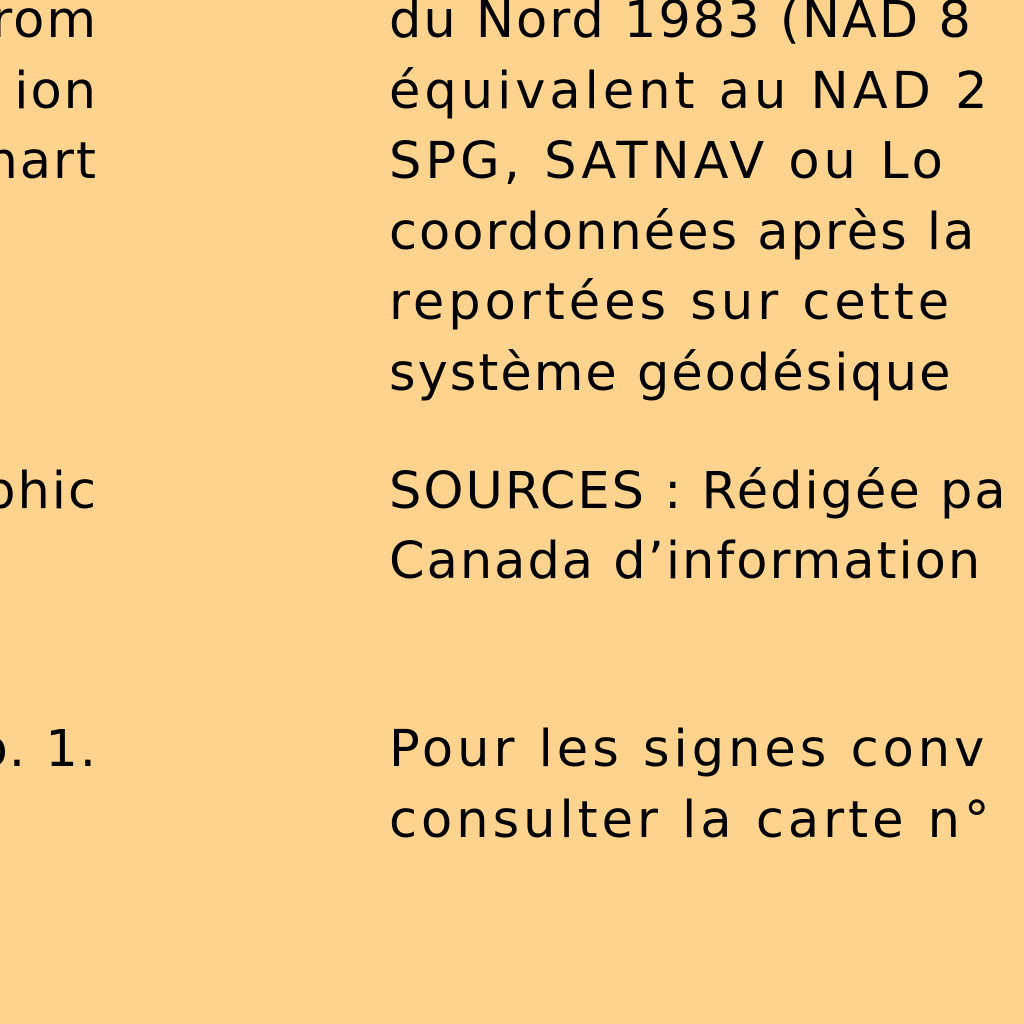 The height and width of the screenshot is (1024, 1024). I want to click on datum-note-line: du Nord 1983 (NAD 8, so click(681, 25).